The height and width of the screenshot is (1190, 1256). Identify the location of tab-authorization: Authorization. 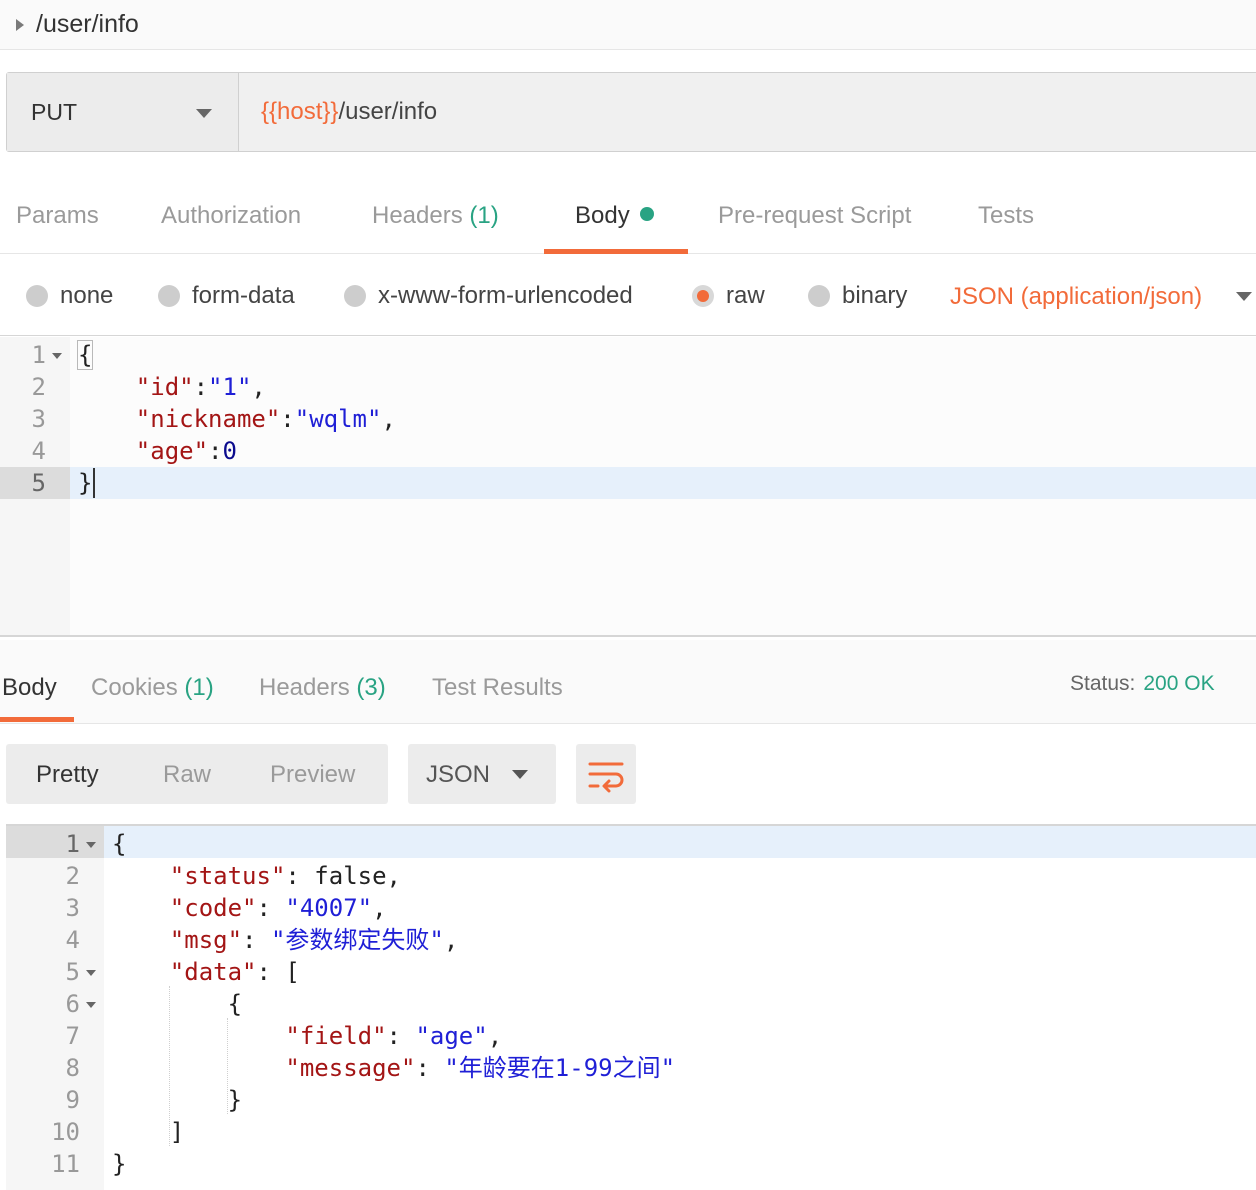
(231, 216).